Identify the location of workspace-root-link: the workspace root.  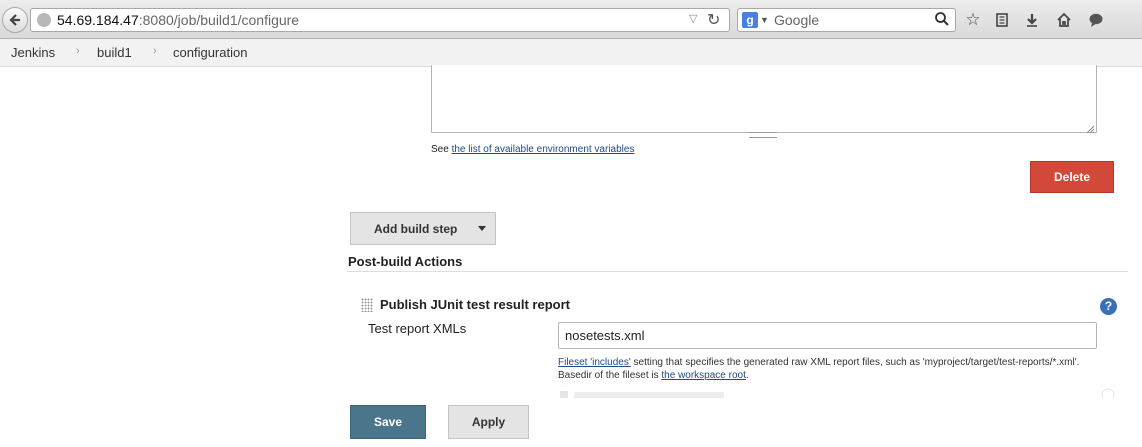
(703, 375).